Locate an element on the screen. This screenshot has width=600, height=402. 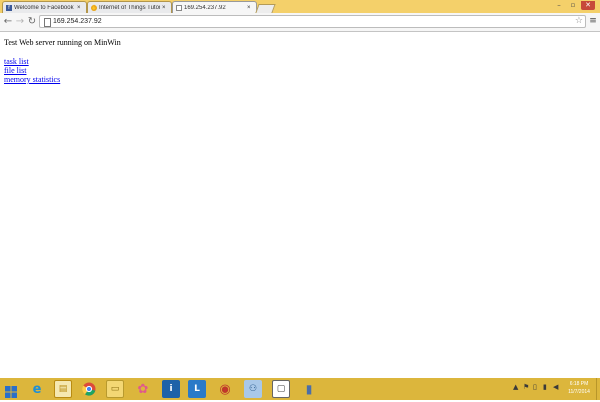
minimize-button: – is located at coordinates (559, 5).